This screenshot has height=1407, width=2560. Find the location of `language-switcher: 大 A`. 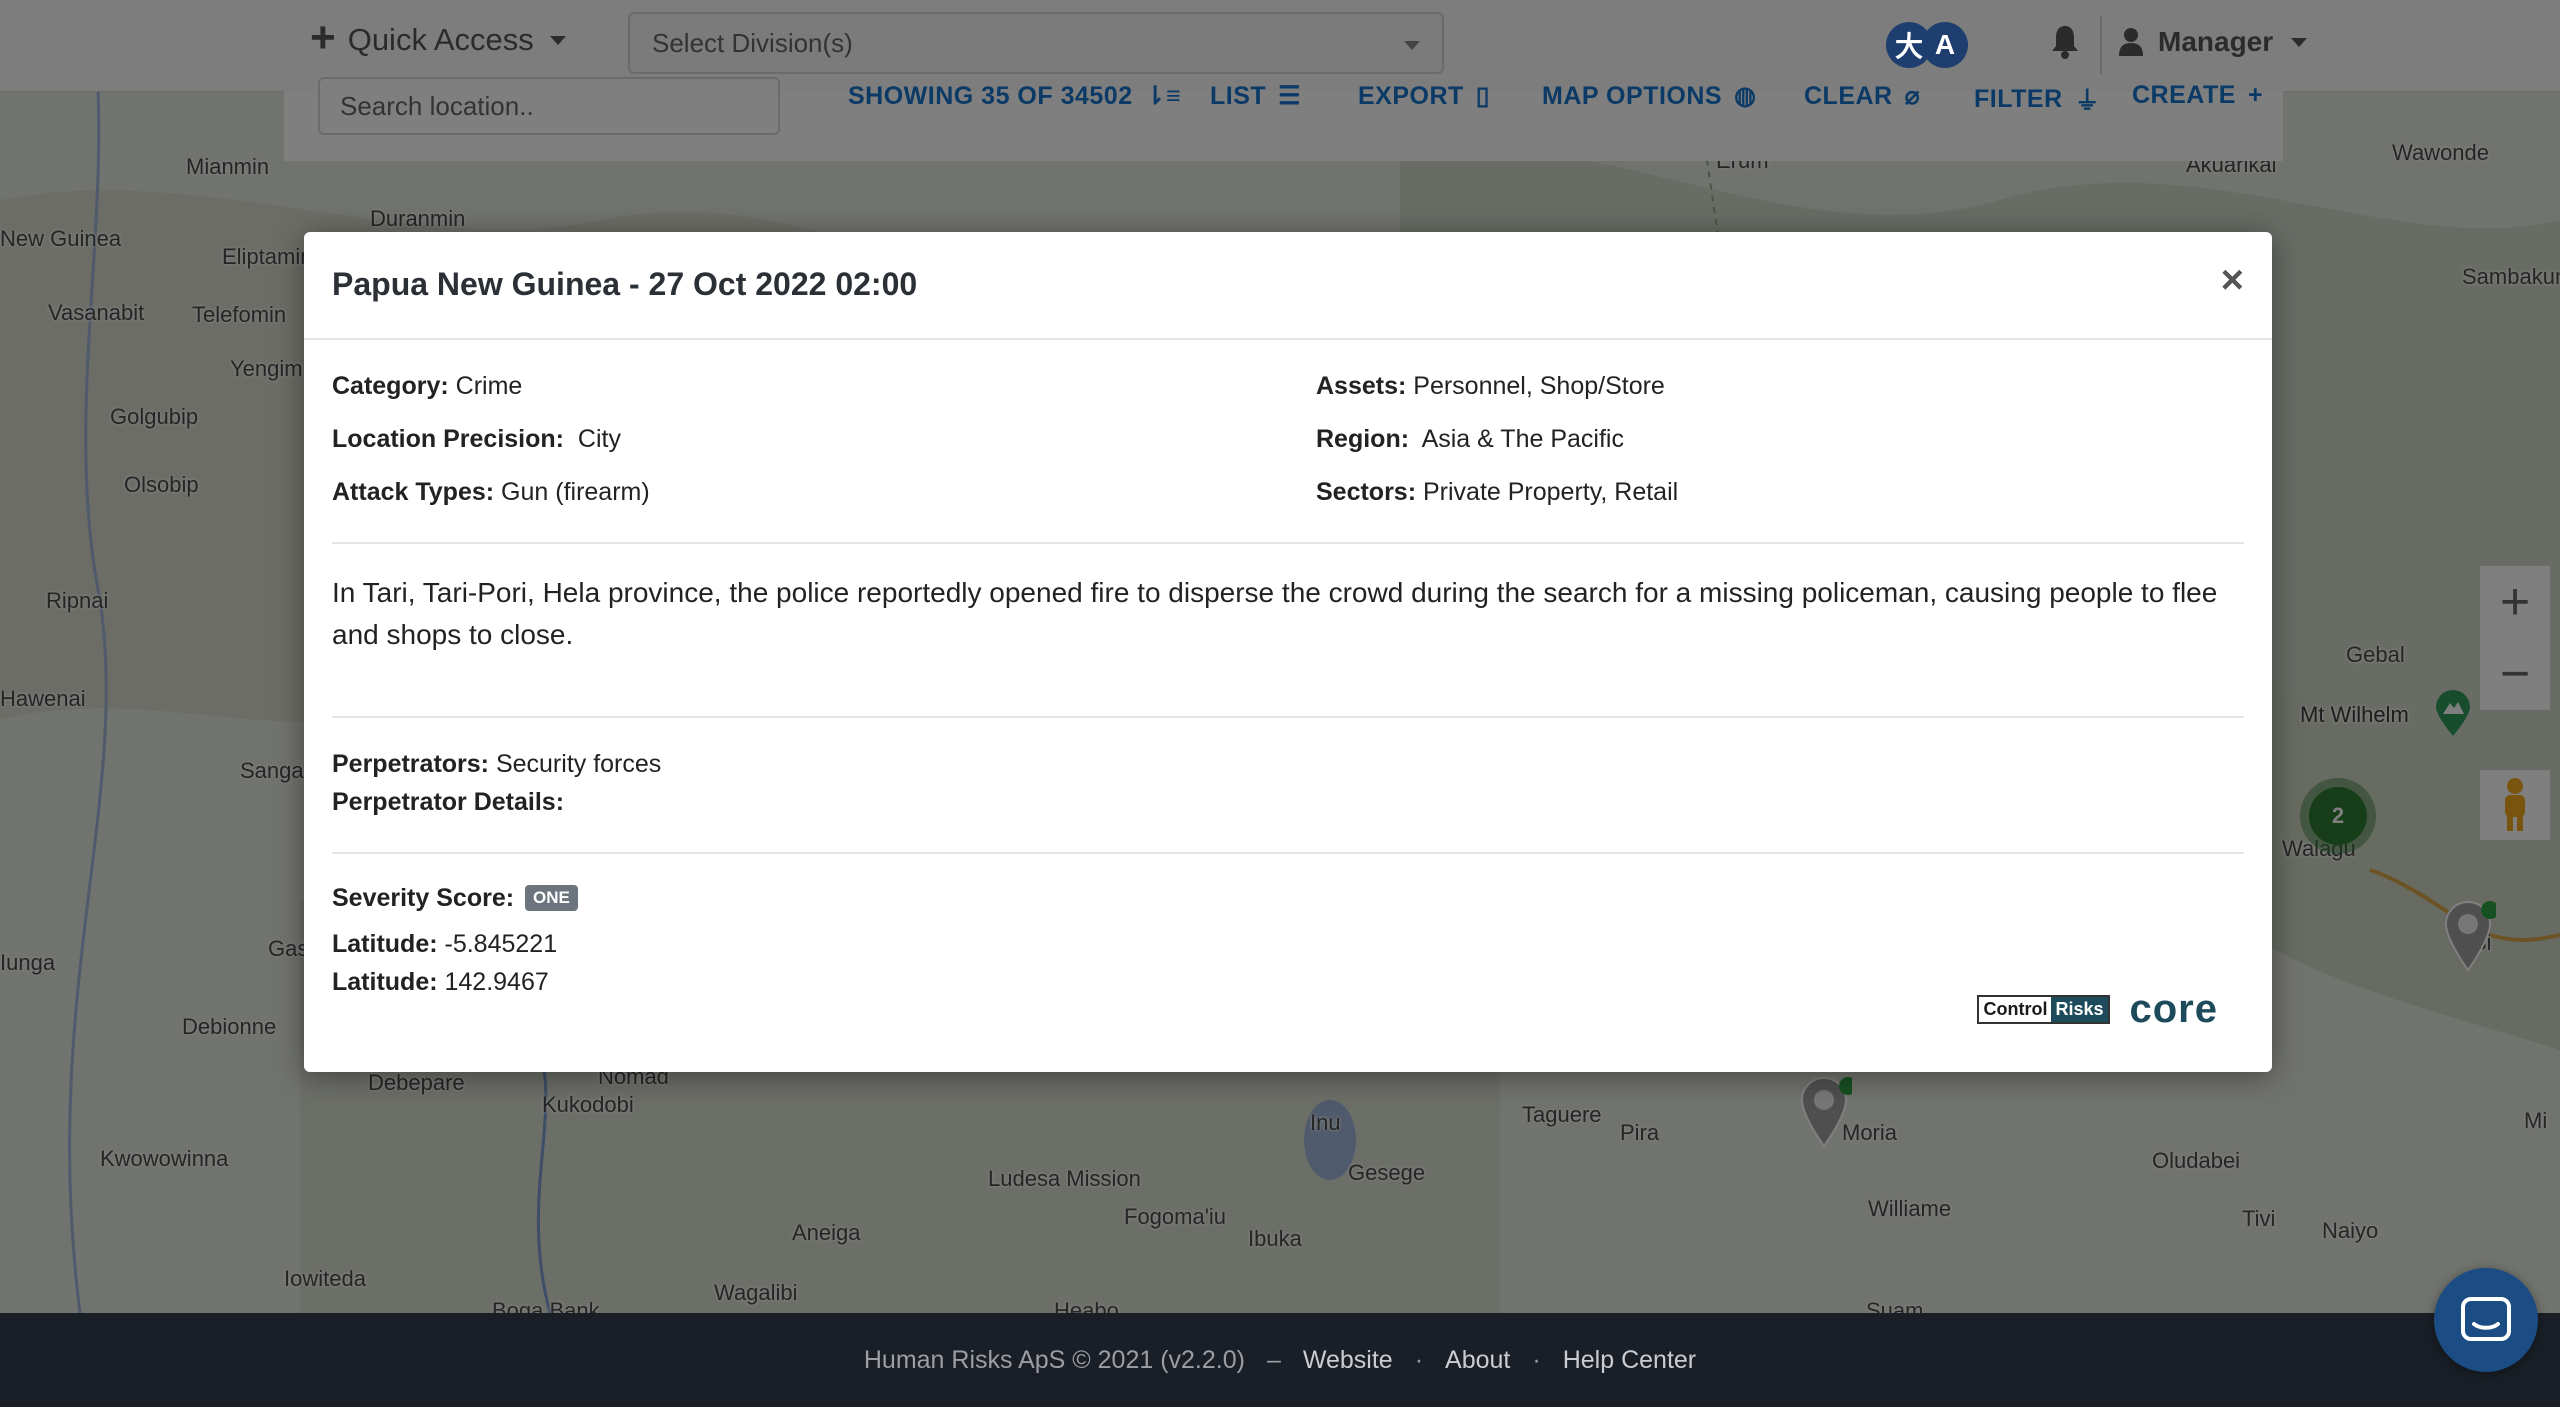

language-switcher: 大 A is located at coordinates (1927, 45).